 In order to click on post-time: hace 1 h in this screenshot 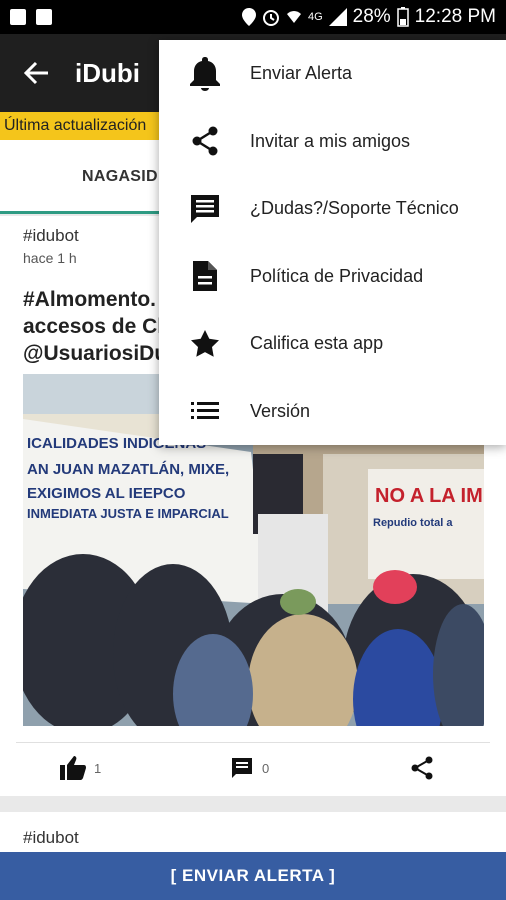, I will do `click(50, 258)`.